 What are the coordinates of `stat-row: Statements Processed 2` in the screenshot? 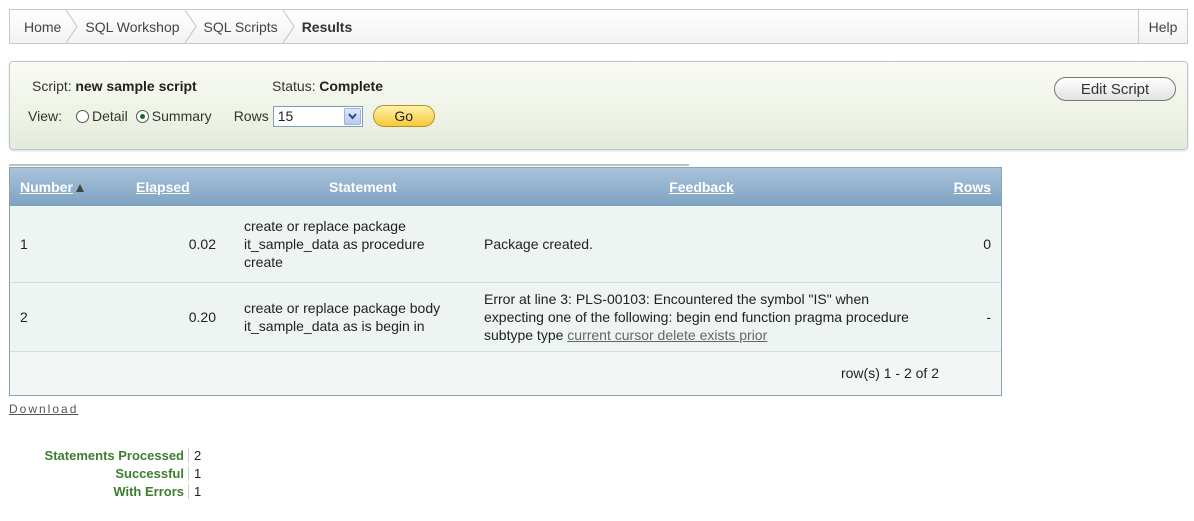 It's located at (105, 455).